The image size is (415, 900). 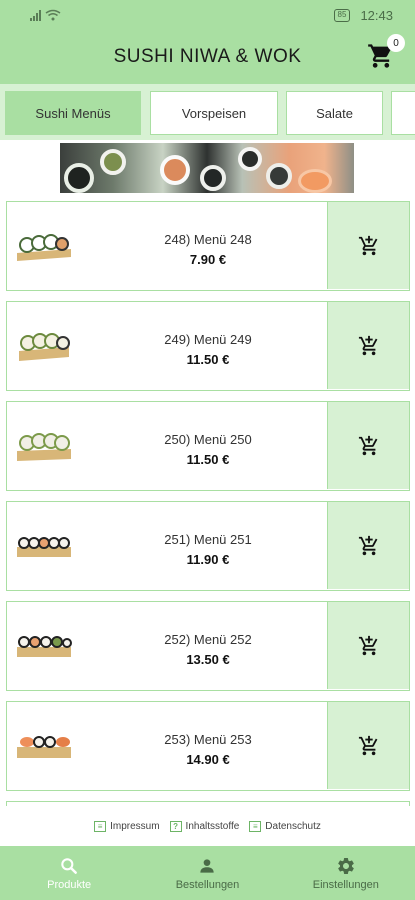 I want to click on cart-button: 0, so click(x=386, y=52).